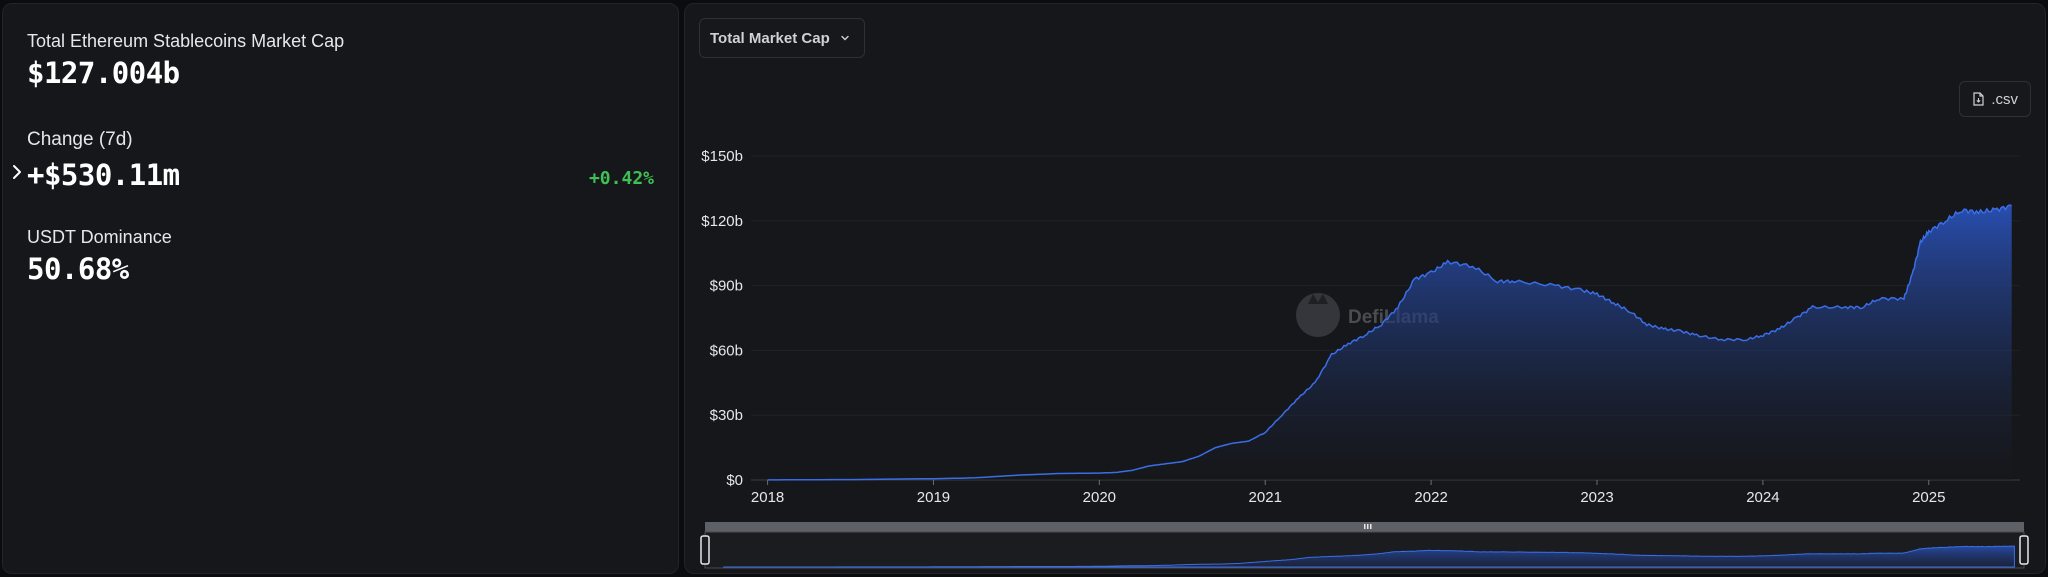 The height and width of the screenshot is (577, 2048). I want to click on x-tick-label: 2020, so click(1099, 497).